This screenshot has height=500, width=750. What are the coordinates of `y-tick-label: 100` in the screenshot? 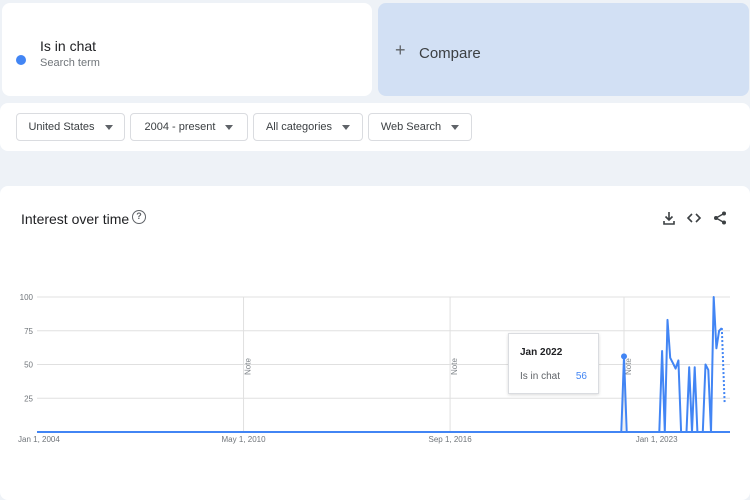 It's located at (27, 297).